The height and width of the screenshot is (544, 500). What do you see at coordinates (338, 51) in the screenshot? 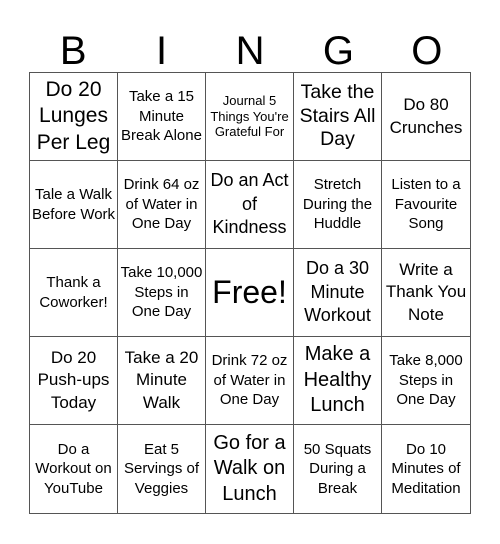
I see `header-letter-g: G` at bounding box center [338, 51].